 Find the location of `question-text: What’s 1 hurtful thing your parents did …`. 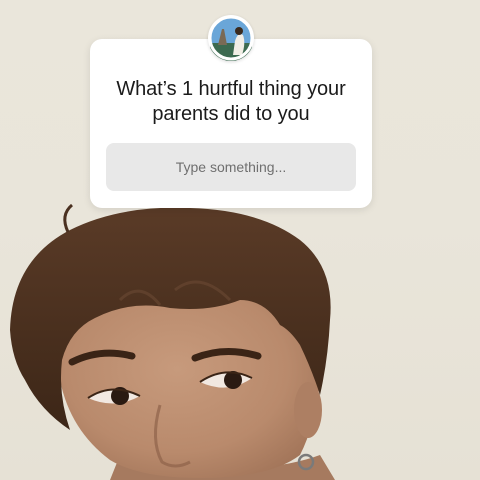

question-text: What’s 1 hurtful thing your parents did … is located at coordinates (231, 101).